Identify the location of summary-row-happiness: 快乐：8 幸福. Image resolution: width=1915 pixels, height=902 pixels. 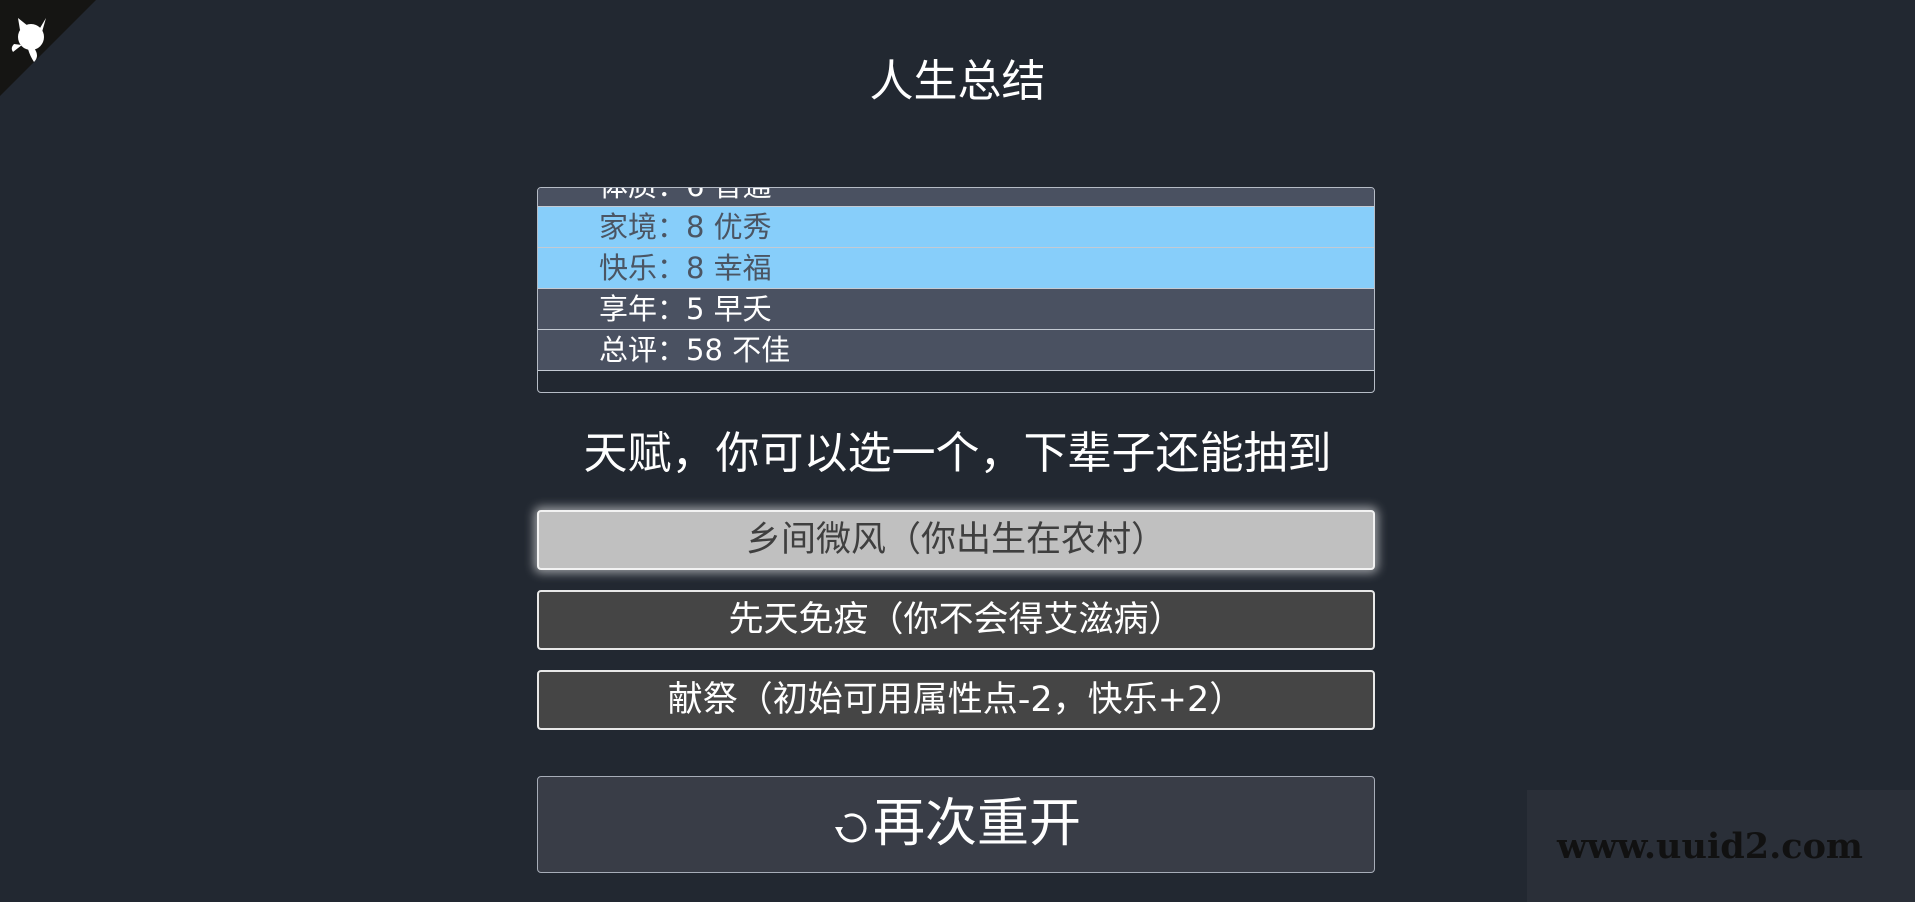
(956, 268).